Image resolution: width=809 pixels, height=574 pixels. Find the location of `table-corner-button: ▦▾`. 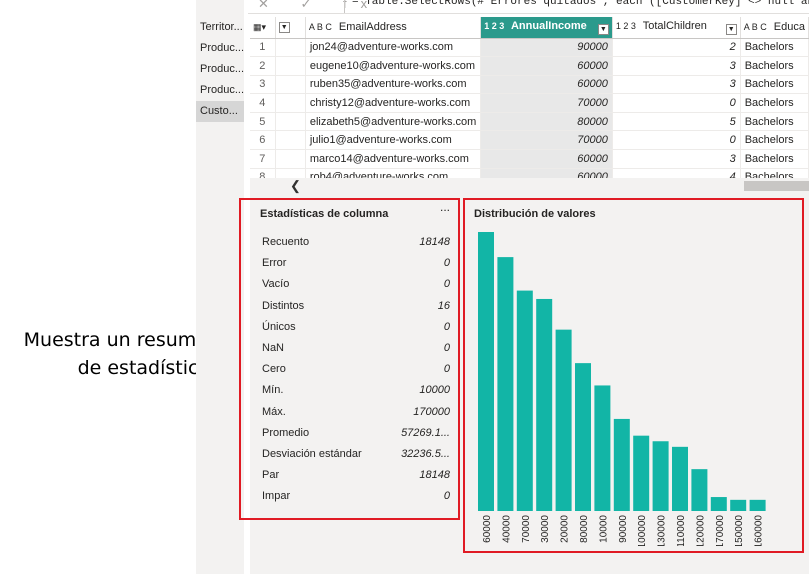

table-corner-button: ▦▾ is located at coordinates (263, 28).